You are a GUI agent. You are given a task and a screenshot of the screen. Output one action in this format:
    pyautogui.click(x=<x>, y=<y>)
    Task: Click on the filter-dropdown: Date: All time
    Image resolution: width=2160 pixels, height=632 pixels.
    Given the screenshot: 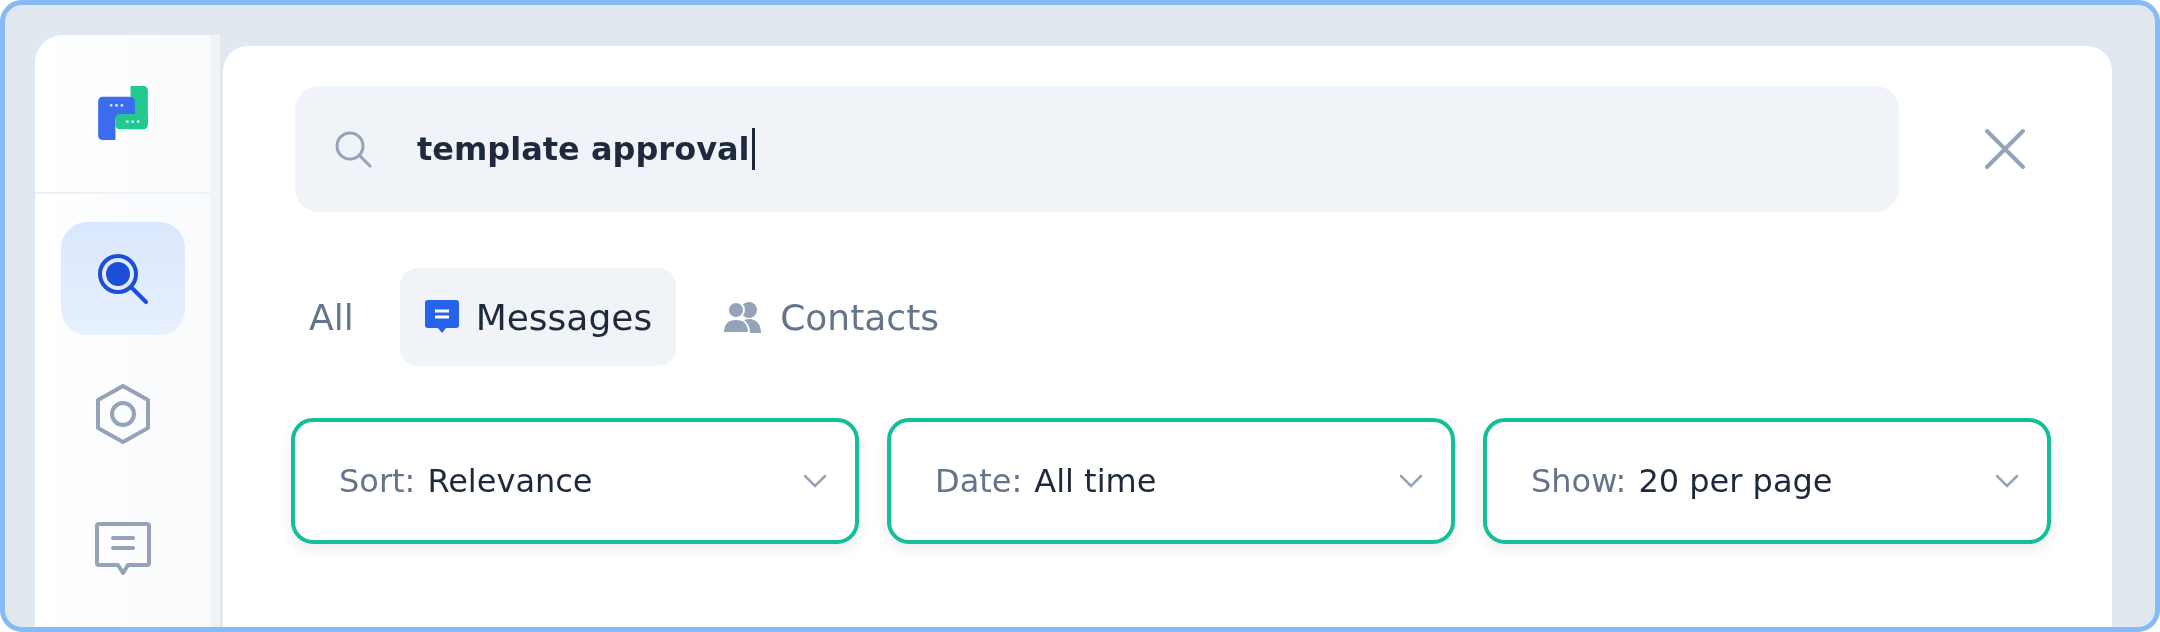 What is the action you would take?
    pyautogui.click(x=1171, y=481)
    